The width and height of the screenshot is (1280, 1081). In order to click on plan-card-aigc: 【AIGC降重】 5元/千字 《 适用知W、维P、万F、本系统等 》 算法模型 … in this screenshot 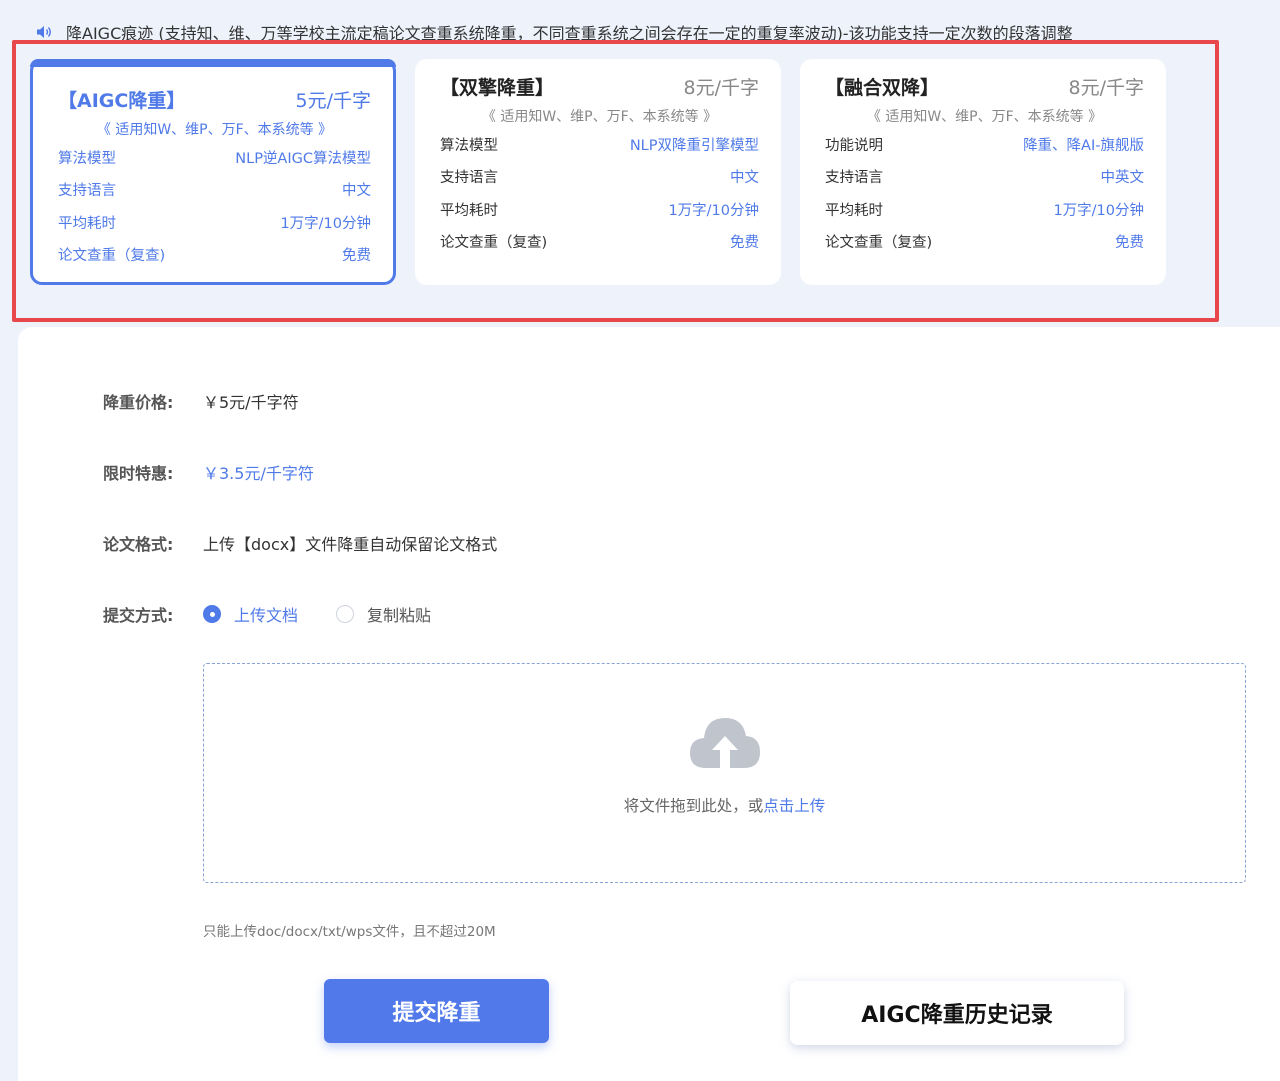, I will do `click(213, 172)`.